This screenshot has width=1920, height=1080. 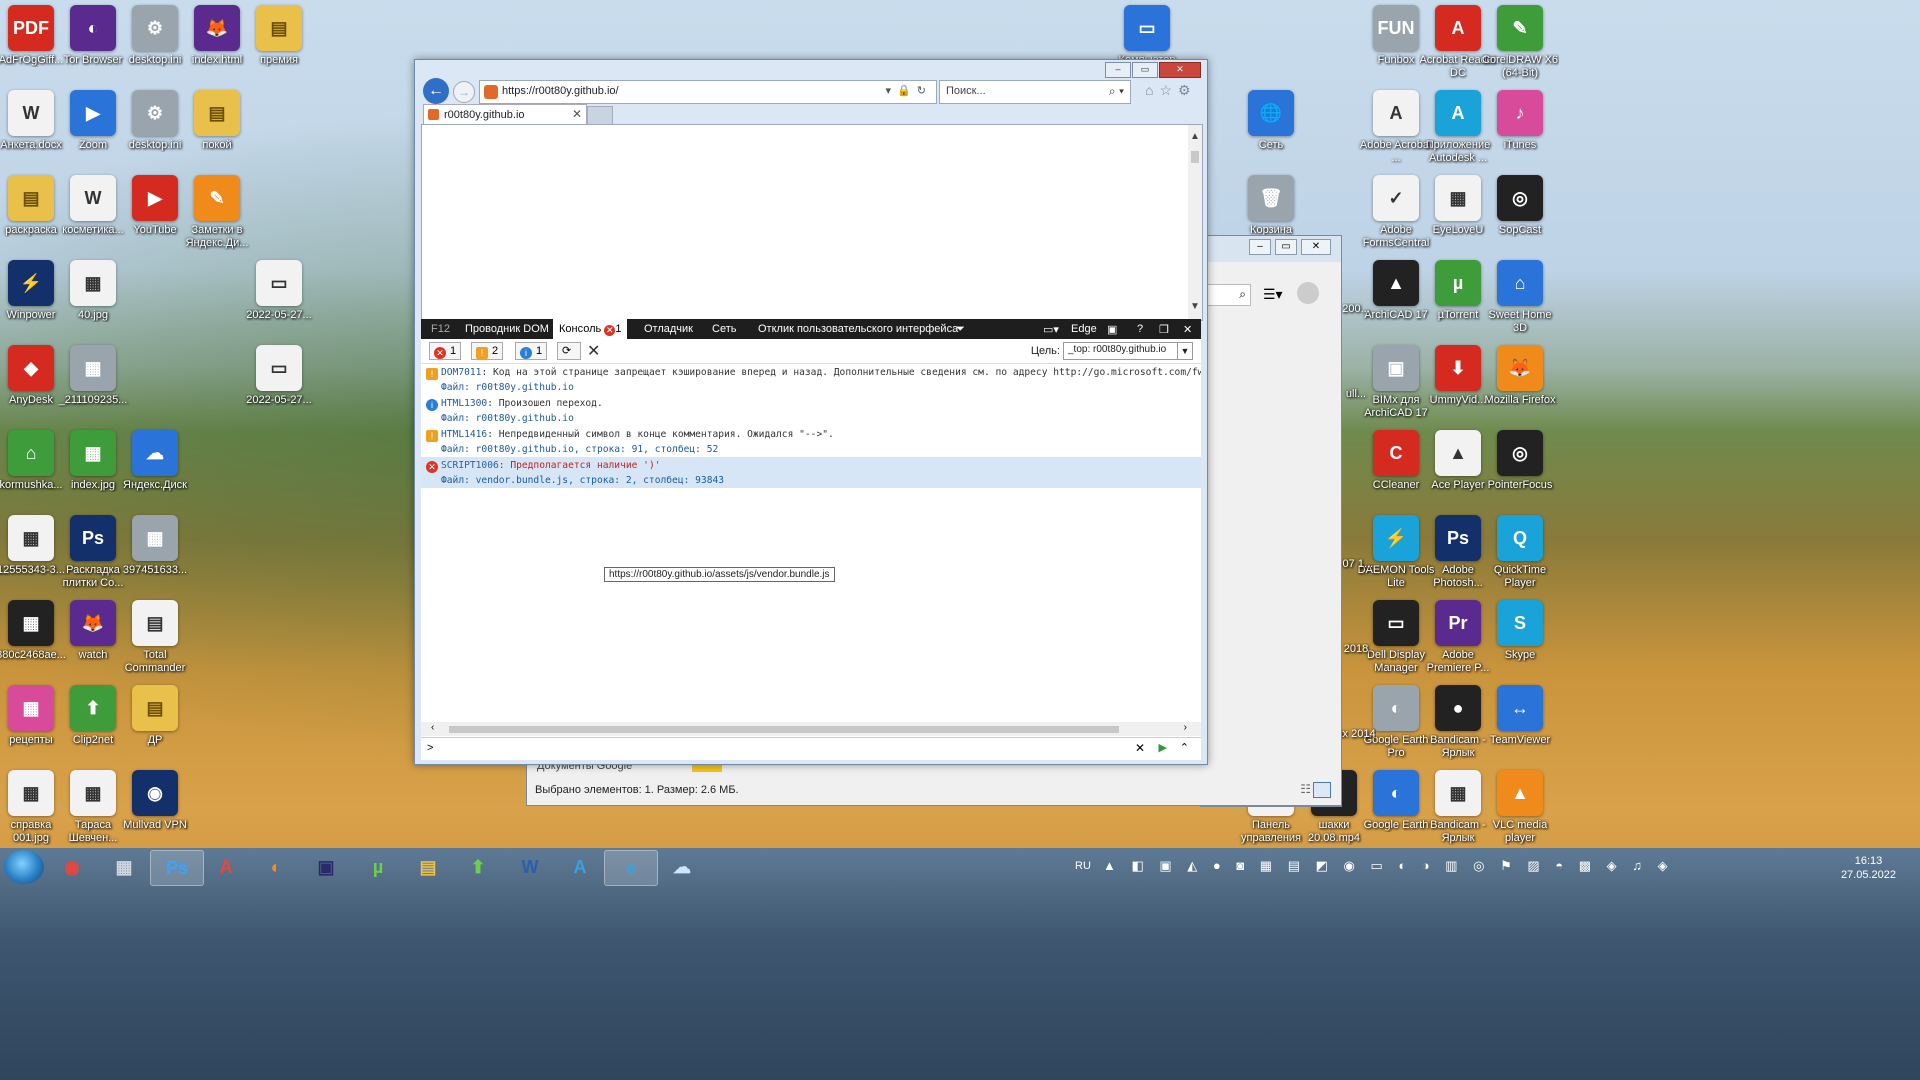 I want to click on desktop-icon: ↔ TeamViewer, so click(x=1520, y=716).